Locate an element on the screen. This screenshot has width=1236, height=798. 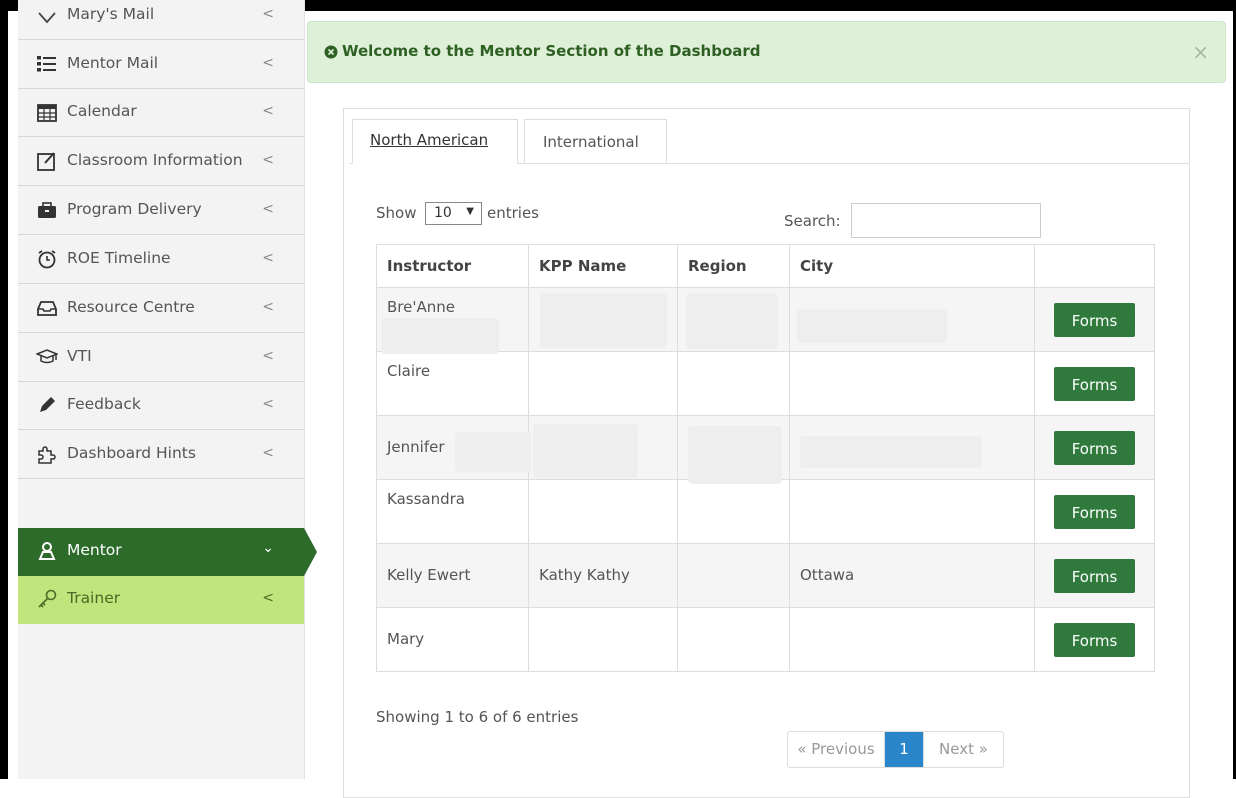
sidebar-item-label: Mary's Mail is located at coordinates (111, 14).